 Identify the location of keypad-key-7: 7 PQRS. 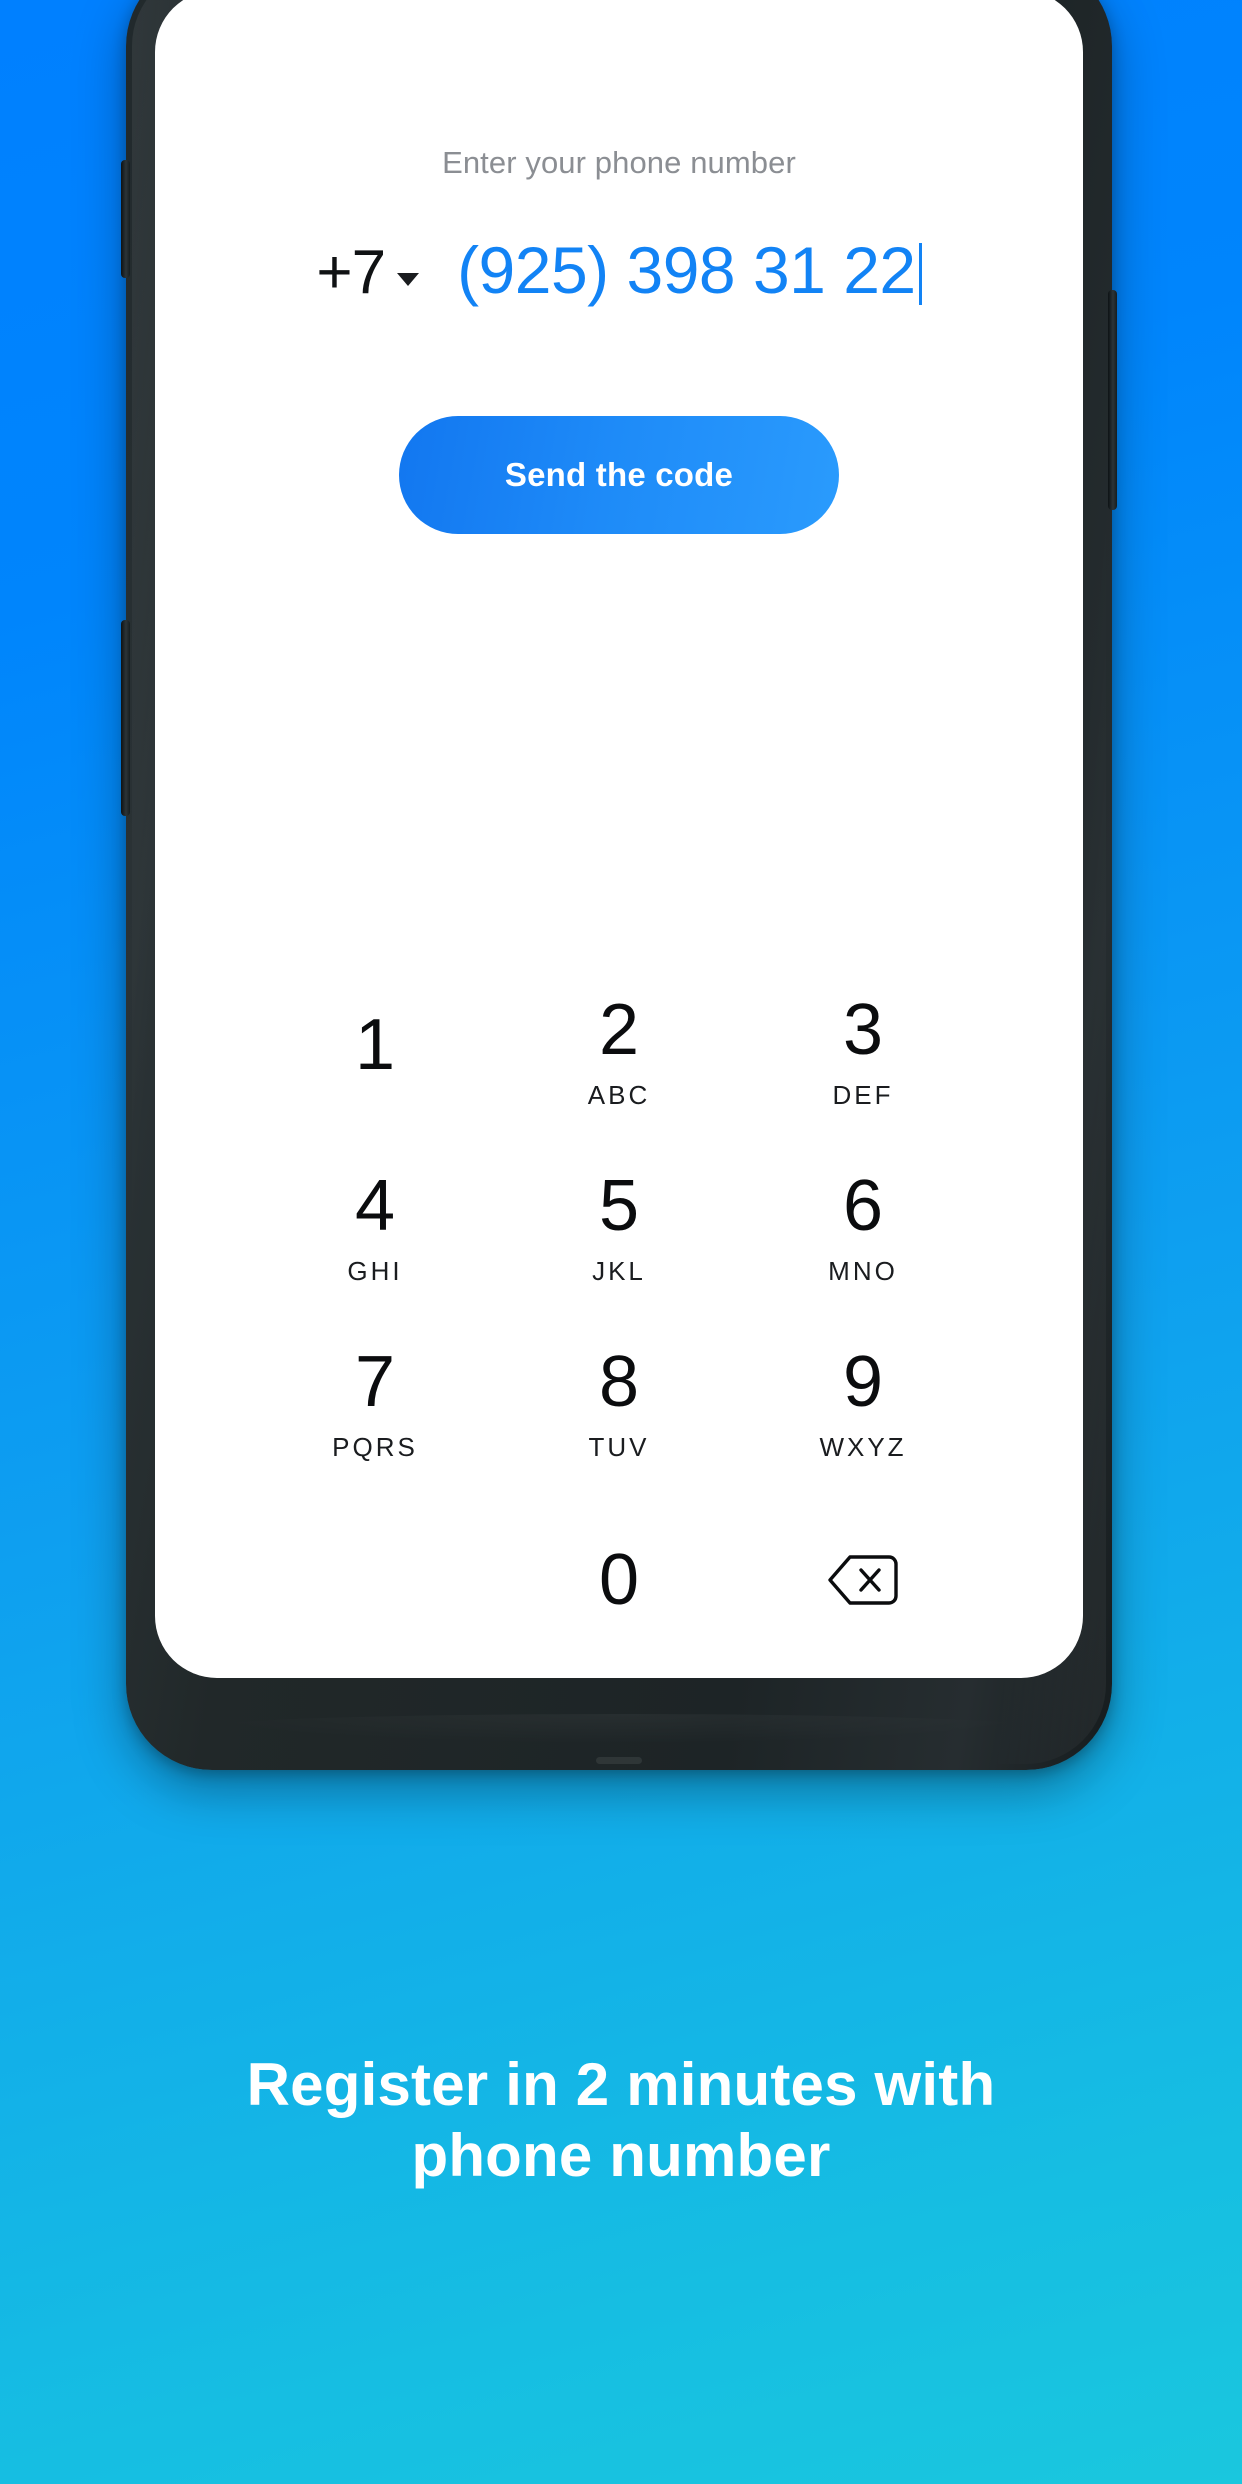
(375, 1404).